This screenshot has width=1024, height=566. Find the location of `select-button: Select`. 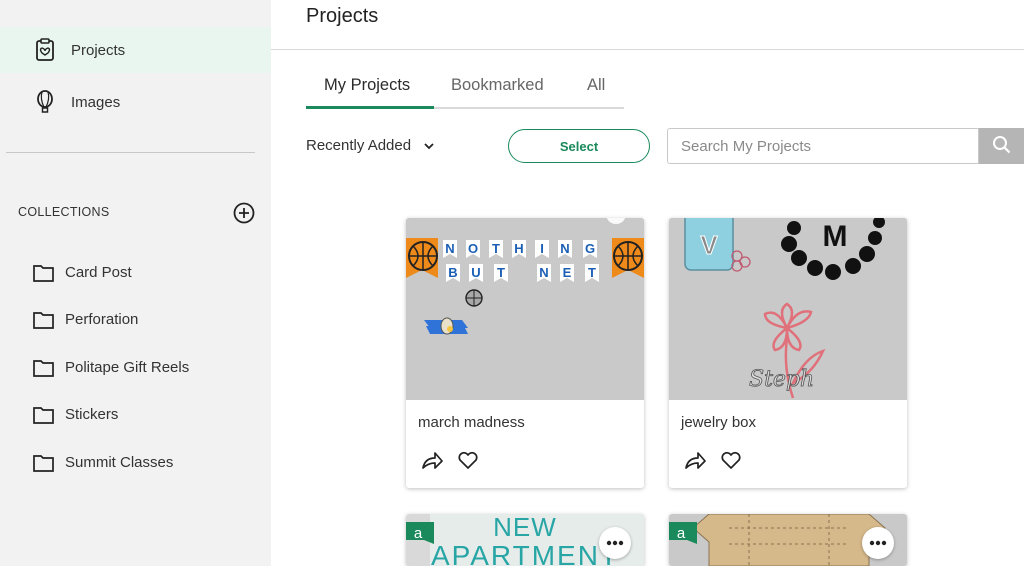

select-button: Select is located at coordinates (579, 146).